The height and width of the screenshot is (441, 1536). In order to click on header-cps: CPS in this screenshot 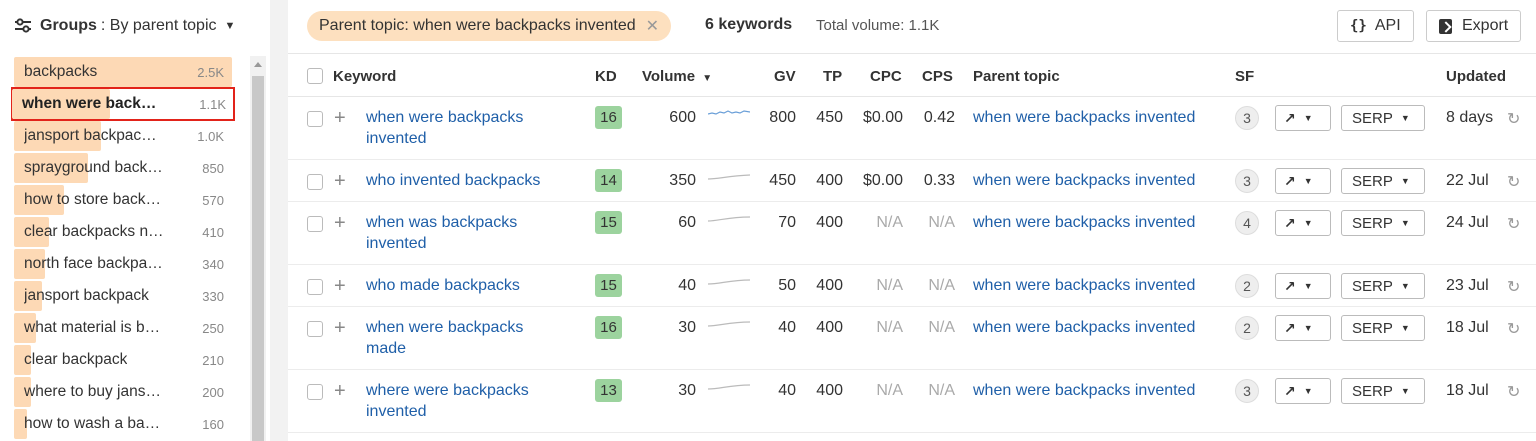, I will do `click(937, 76)`.